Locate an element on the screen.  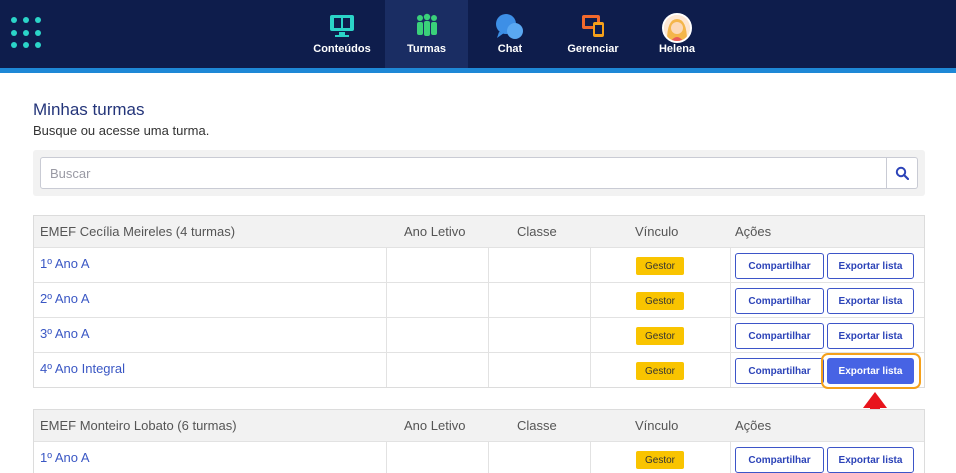
school-name-header: EMEF Monteiro Lobato (6 turmas) is located at coordinates (138, 425).